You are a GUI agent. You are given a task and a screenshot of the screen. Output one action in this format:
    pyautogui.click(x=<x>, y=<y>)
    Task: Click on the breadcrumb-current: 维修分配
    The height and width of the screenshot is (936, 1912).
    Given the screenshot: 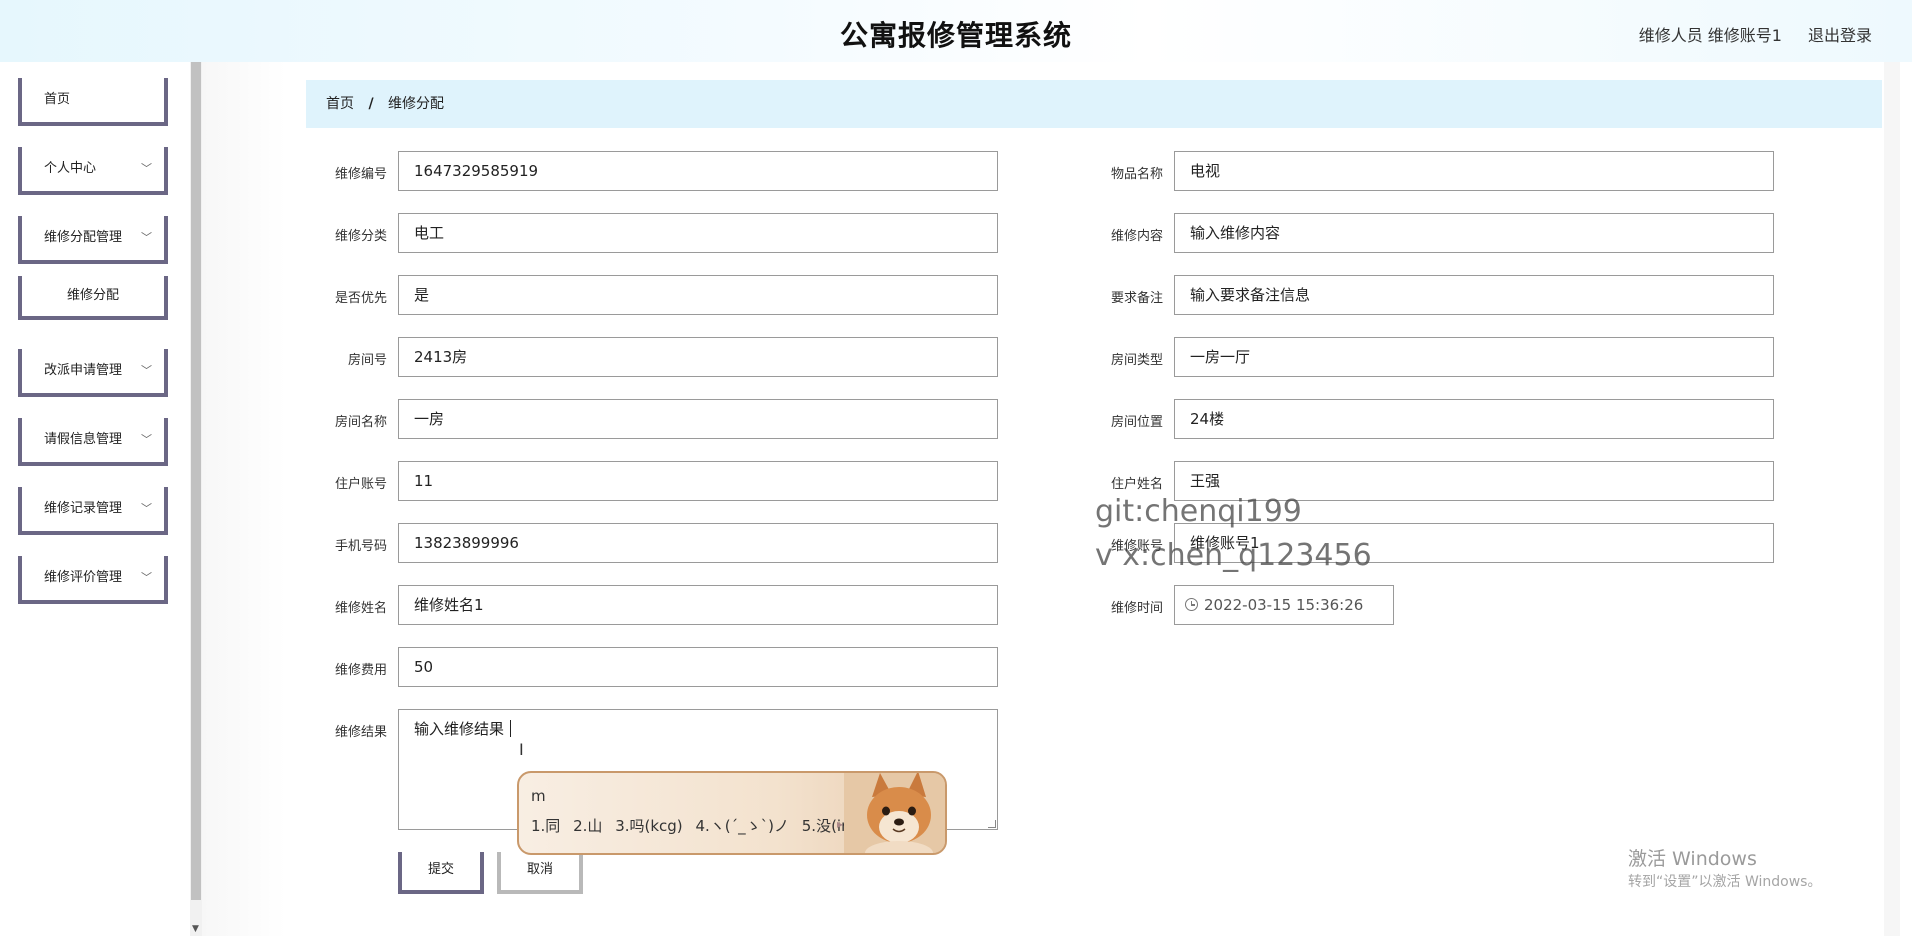 What is the action you would take?
    pyautogui.click(x=416, y=104)
    